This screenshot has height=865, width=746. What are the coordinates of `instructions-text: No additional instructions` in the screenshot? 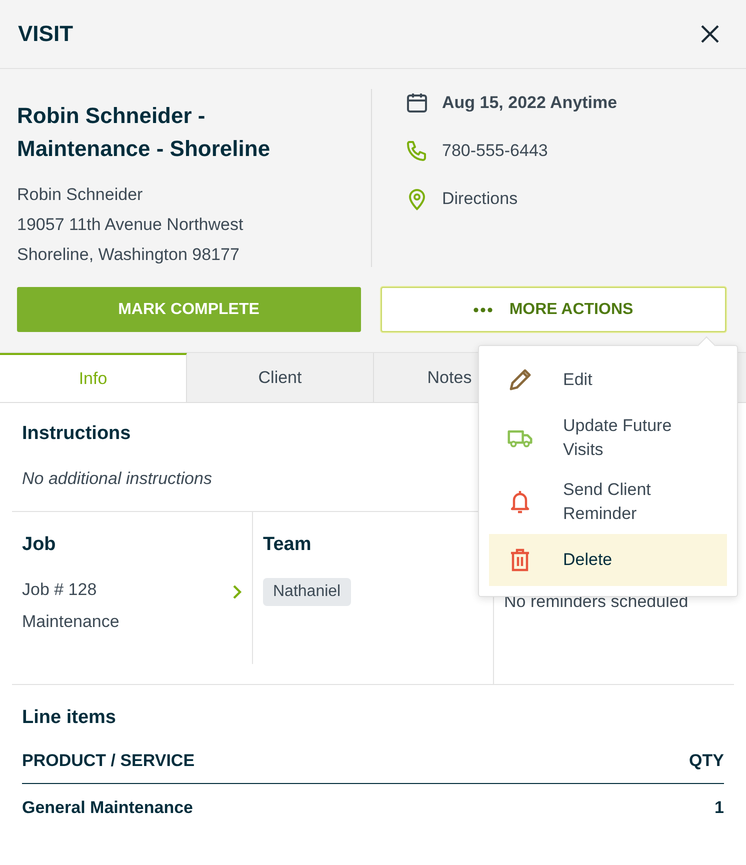 It's located at (117, 479).